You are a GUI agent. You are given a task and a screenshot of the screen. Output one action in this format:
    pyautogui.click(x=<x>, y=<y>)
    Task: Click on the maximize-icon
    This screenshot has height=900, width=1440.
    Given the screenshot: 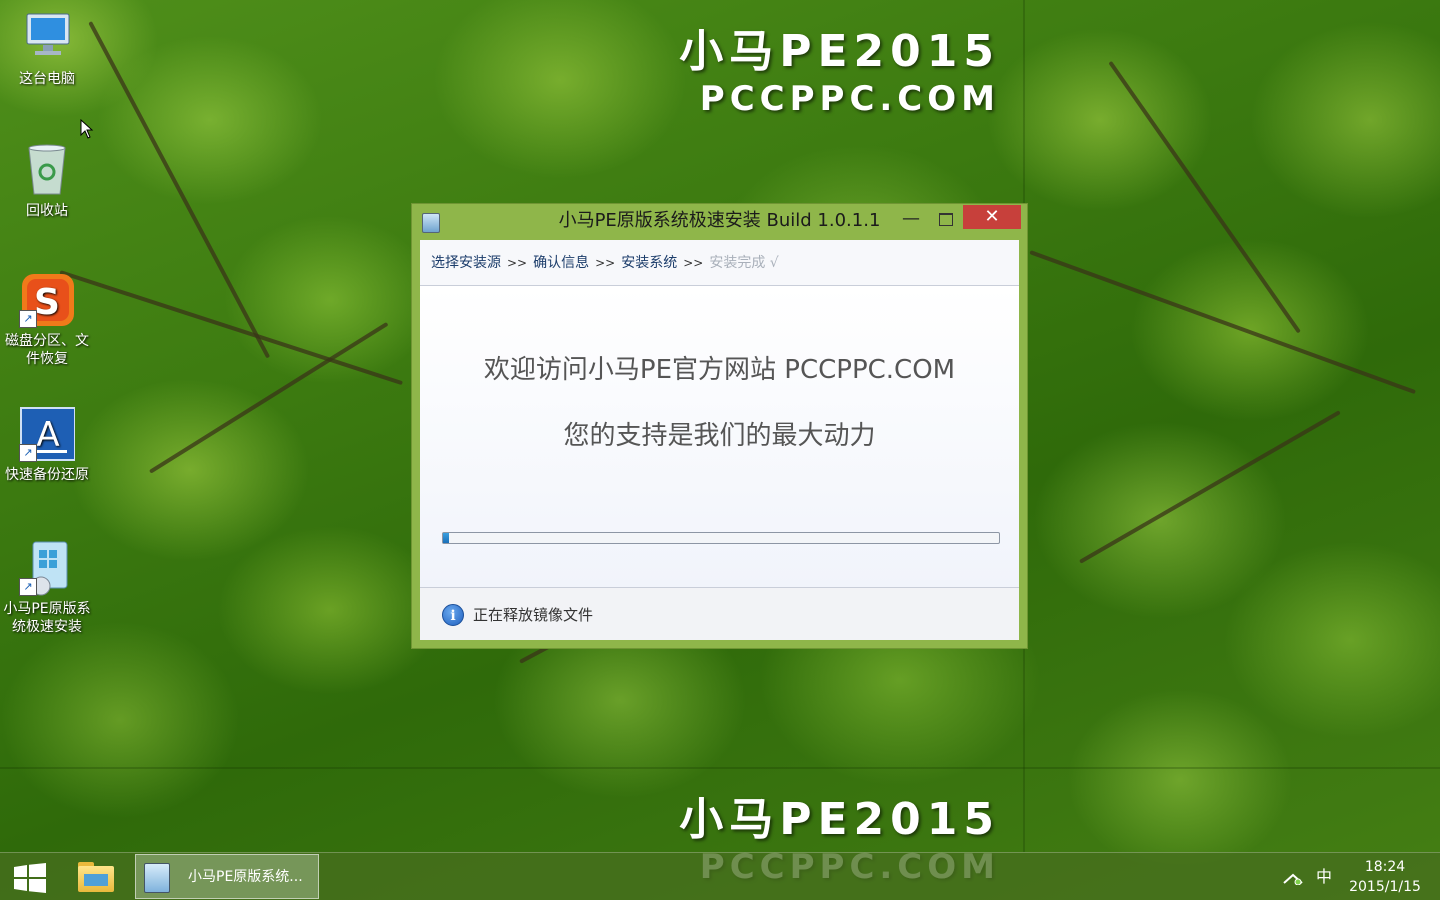 What is the action you would take?
    pyautogui.click(x=946, y=219)
    